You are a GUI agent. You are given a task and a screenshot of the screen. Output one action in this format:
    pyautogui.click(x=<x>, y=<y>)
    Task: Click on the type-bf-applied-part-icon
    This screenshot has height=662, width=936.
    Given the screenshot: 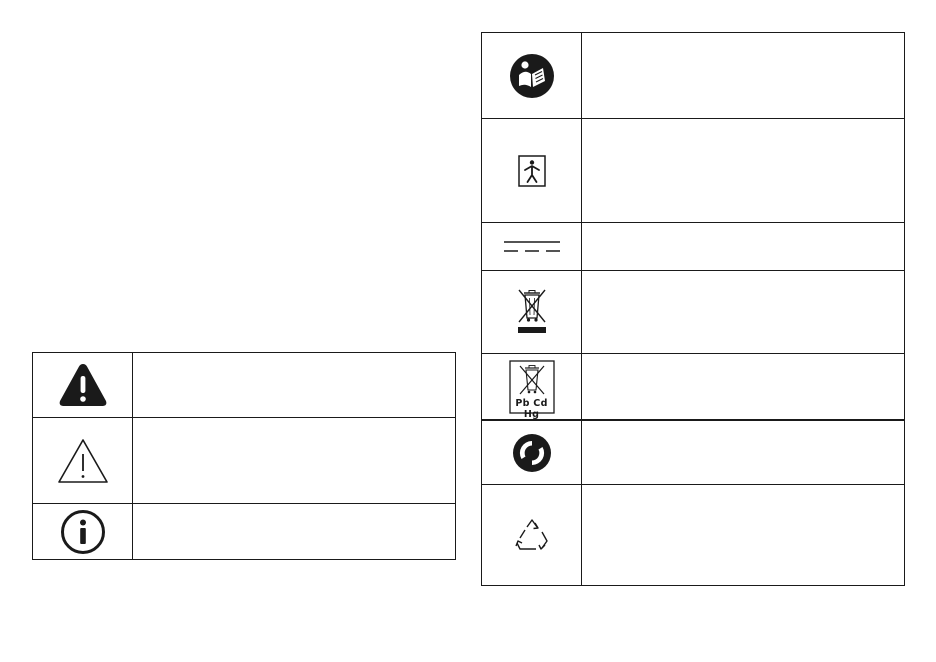 What is the action you would take?
    pyautogui.click(x=531, y=170)
    